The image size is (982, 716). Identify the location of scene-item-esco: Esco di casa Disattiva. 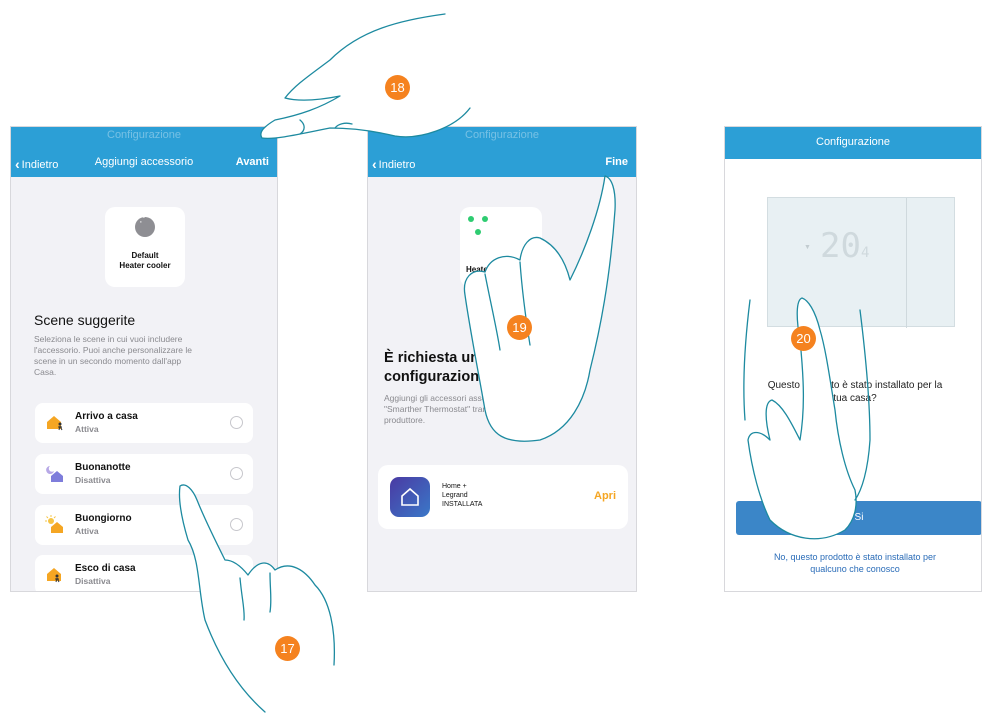
(144, 573).